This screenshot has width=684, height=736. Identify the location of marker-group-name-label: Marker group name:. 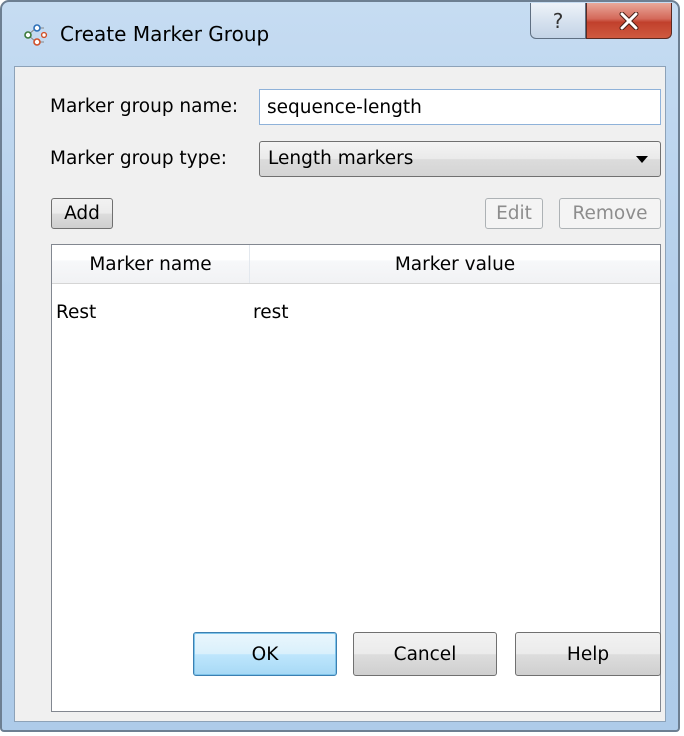
(144, 106).